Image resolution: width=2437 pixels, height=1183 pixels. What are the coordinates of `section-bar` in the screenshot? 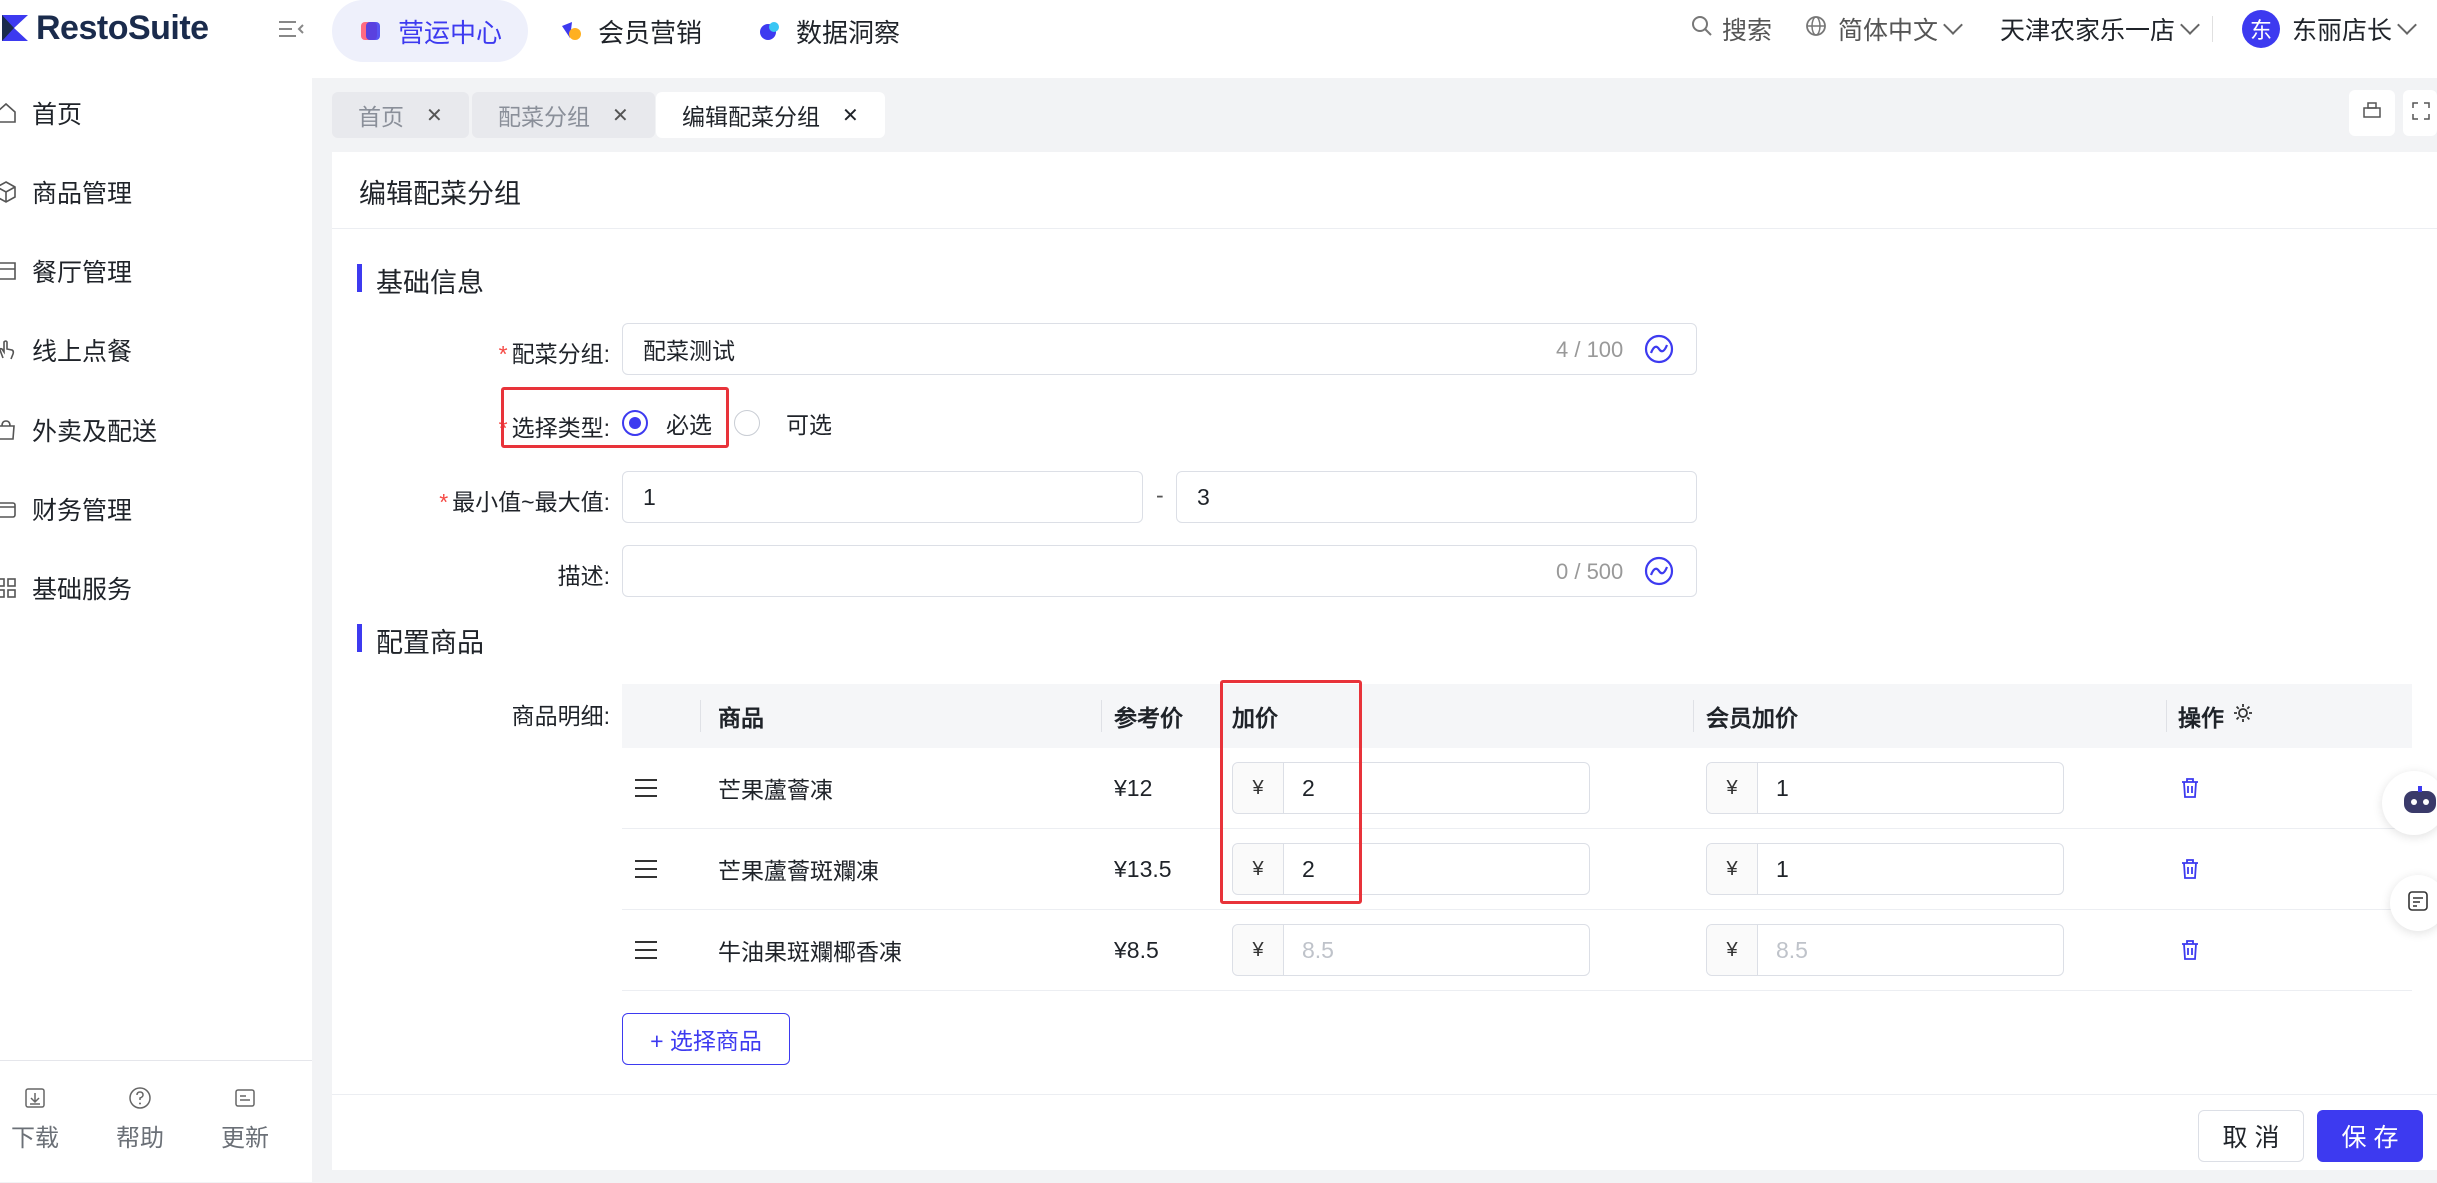 It's located at (359, 638).